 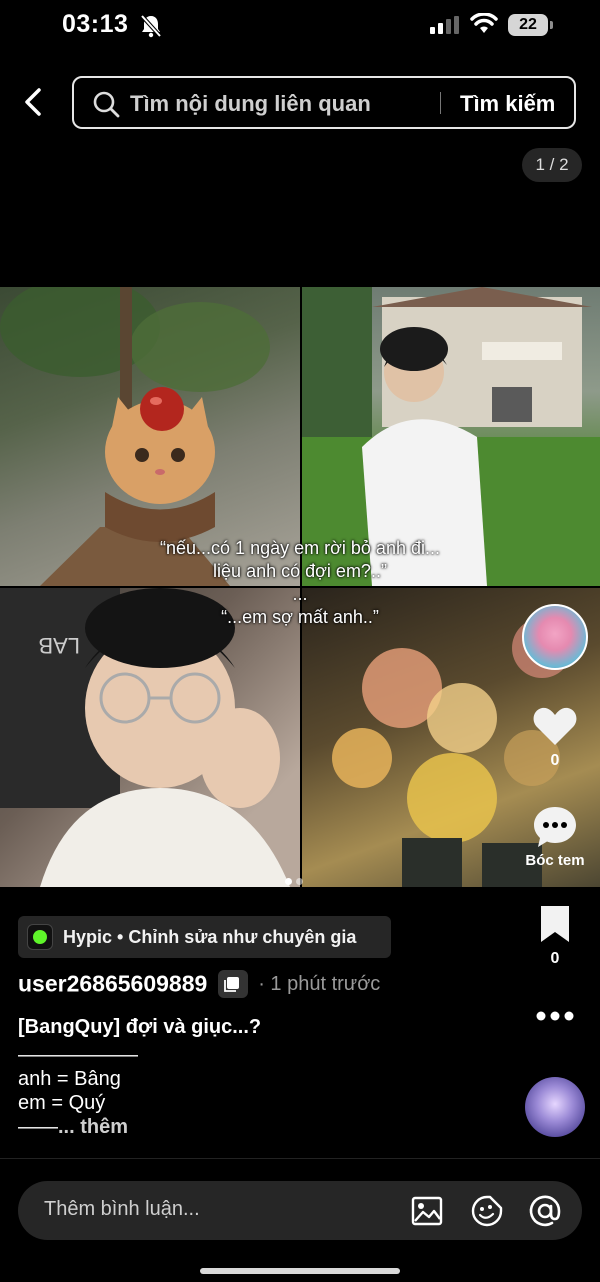 What do you see at coordinates (78, 1055) in the screenshot?
I see `post-line-1: ——————` at bounding box center [78, 1055].